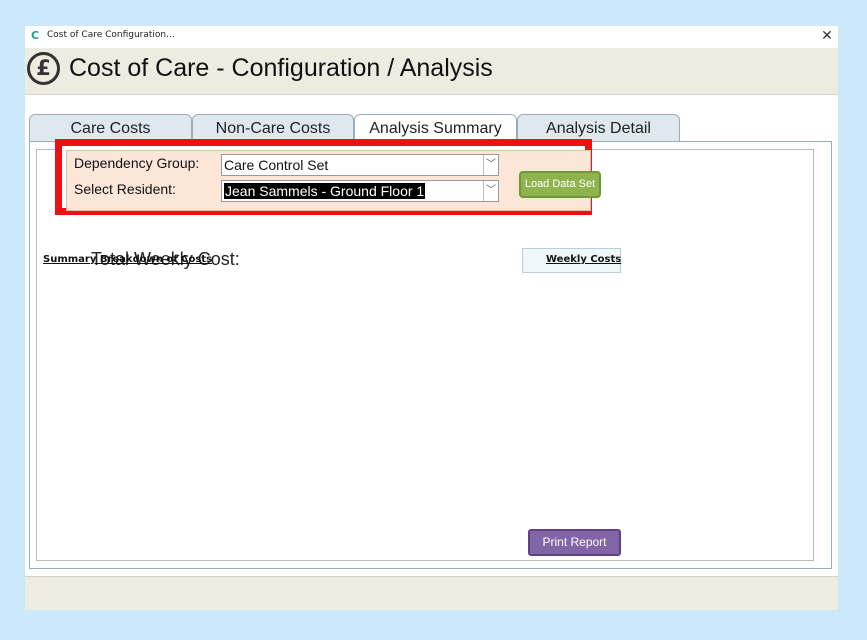 The width and height of the screenshot is (867, 640). Describe the element at coordinates (281, 68) in the screenshot. I see `page-title: Cost of Care - Configuration / Analysis` at that location.